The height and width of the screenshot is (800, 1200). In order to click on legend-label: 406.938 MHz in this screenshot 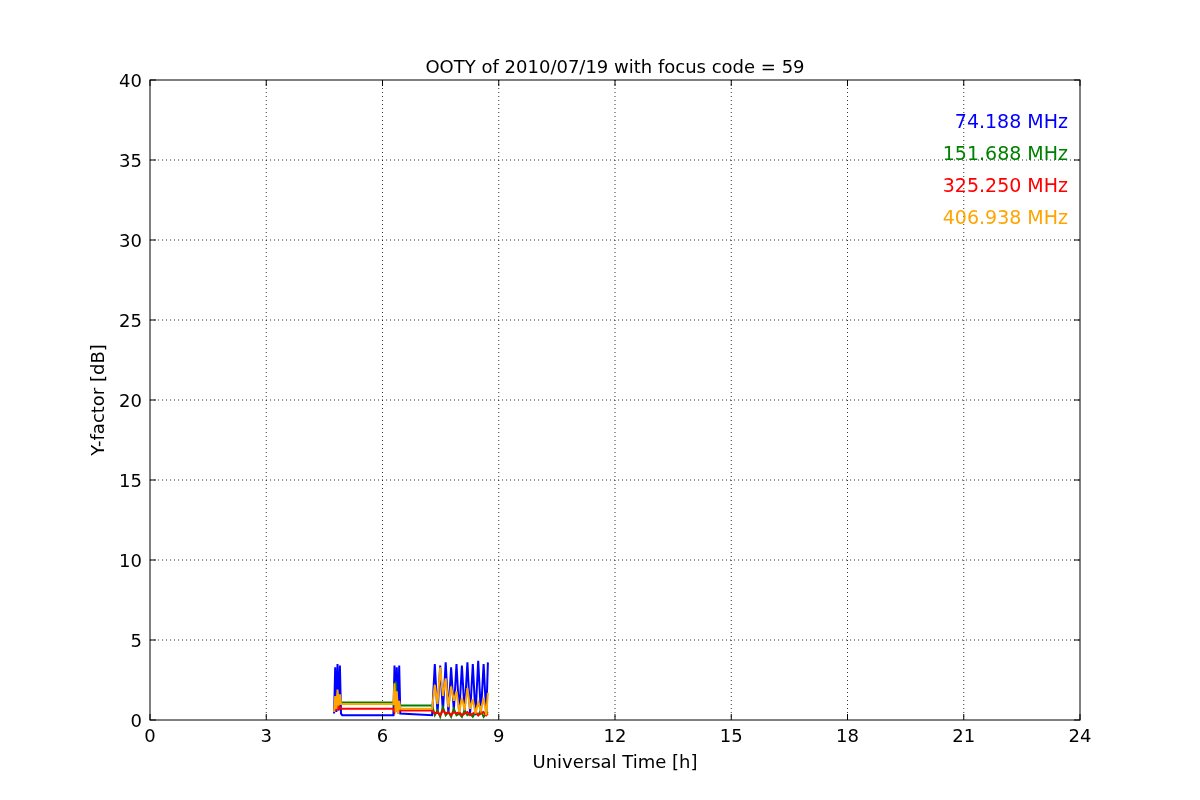, I will do `click(1005, 217)`.